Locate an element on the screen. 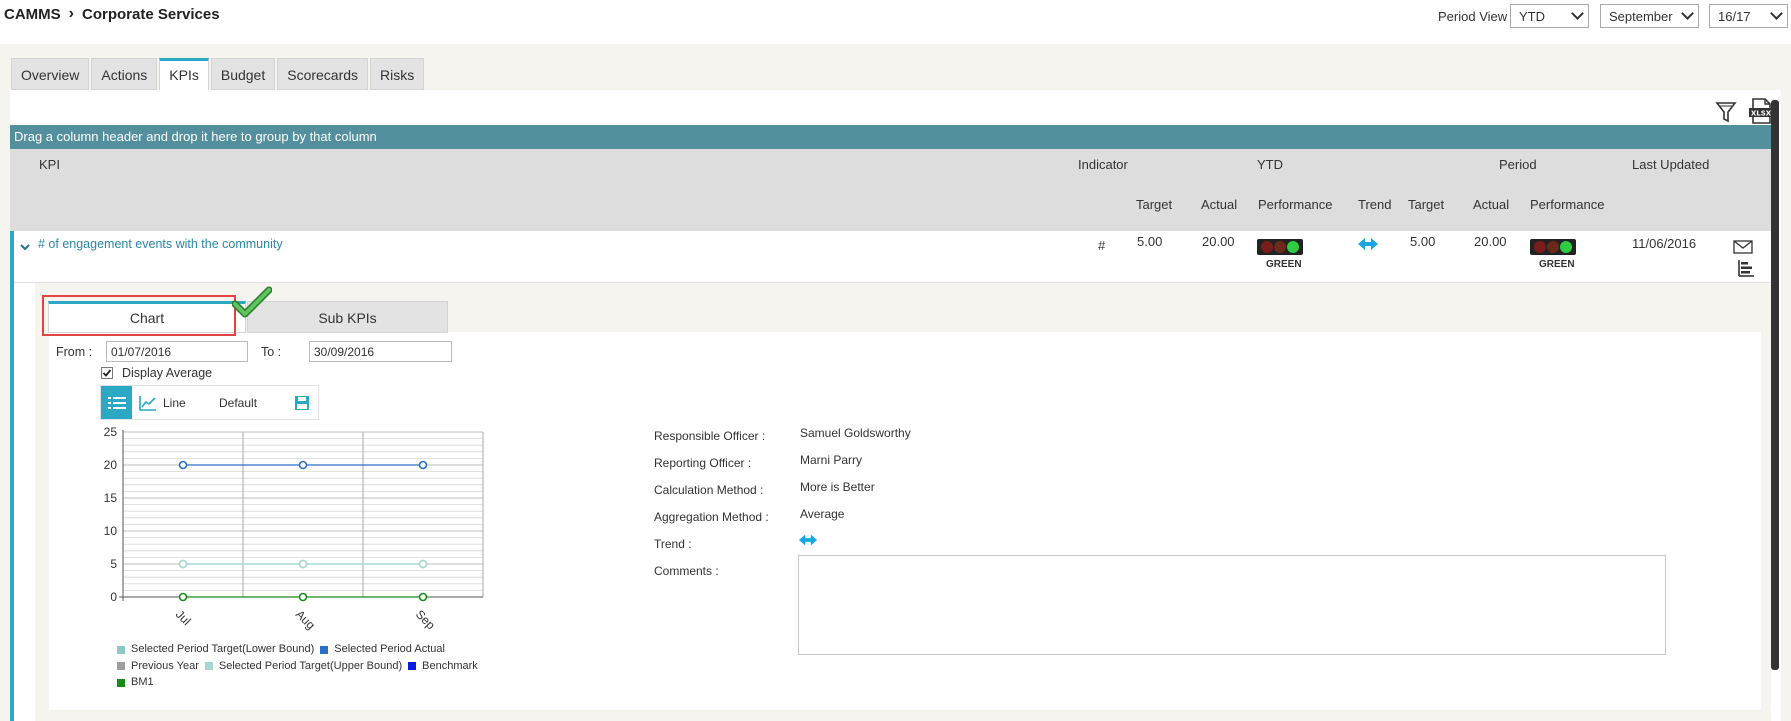  header-last-updated: Last Updated is located at coordinates (1670, 164).